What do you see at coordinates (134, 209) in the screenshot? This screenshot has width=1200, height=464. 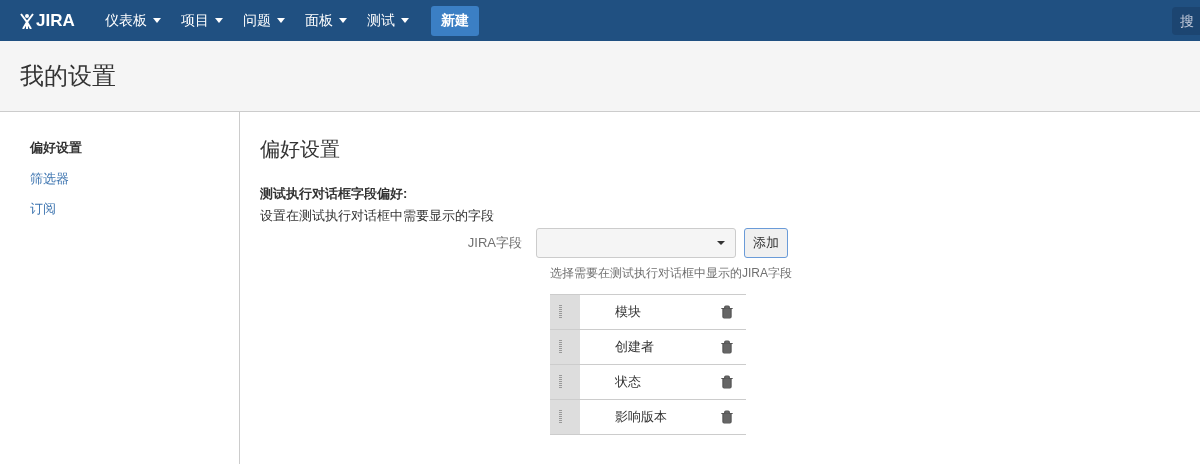 I see `sidebar-item: 订阅` at bounding box center [134, 209].